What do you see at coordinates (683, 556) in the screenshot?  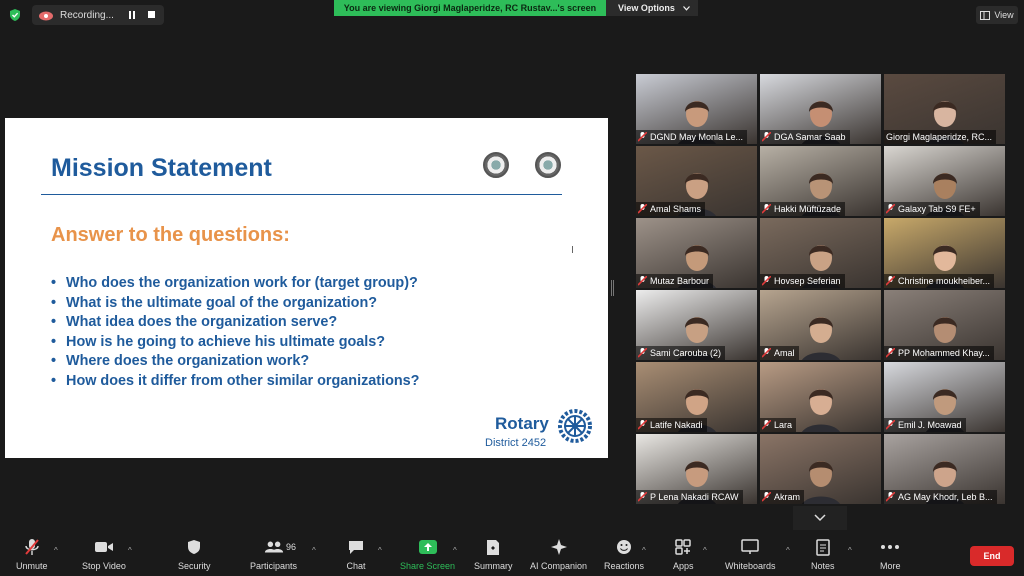 I see `apps-button: Apps` at bounding box center [683, 556].